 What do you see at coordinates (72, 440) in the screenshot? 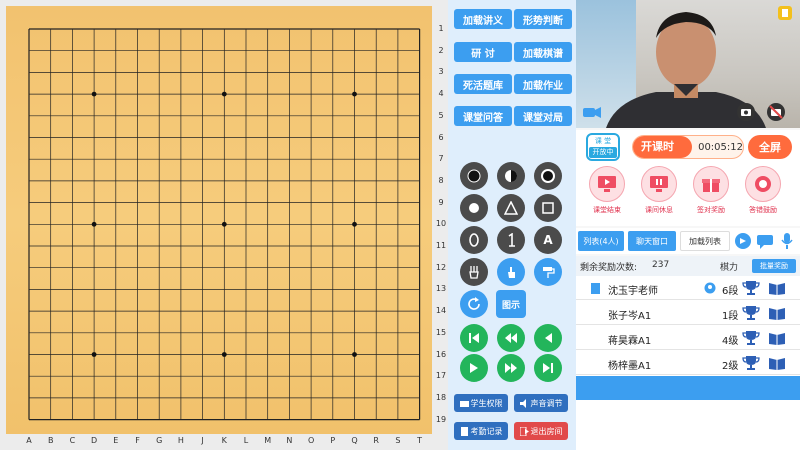
I see `column-label: C` at bounding box center [72, 440].